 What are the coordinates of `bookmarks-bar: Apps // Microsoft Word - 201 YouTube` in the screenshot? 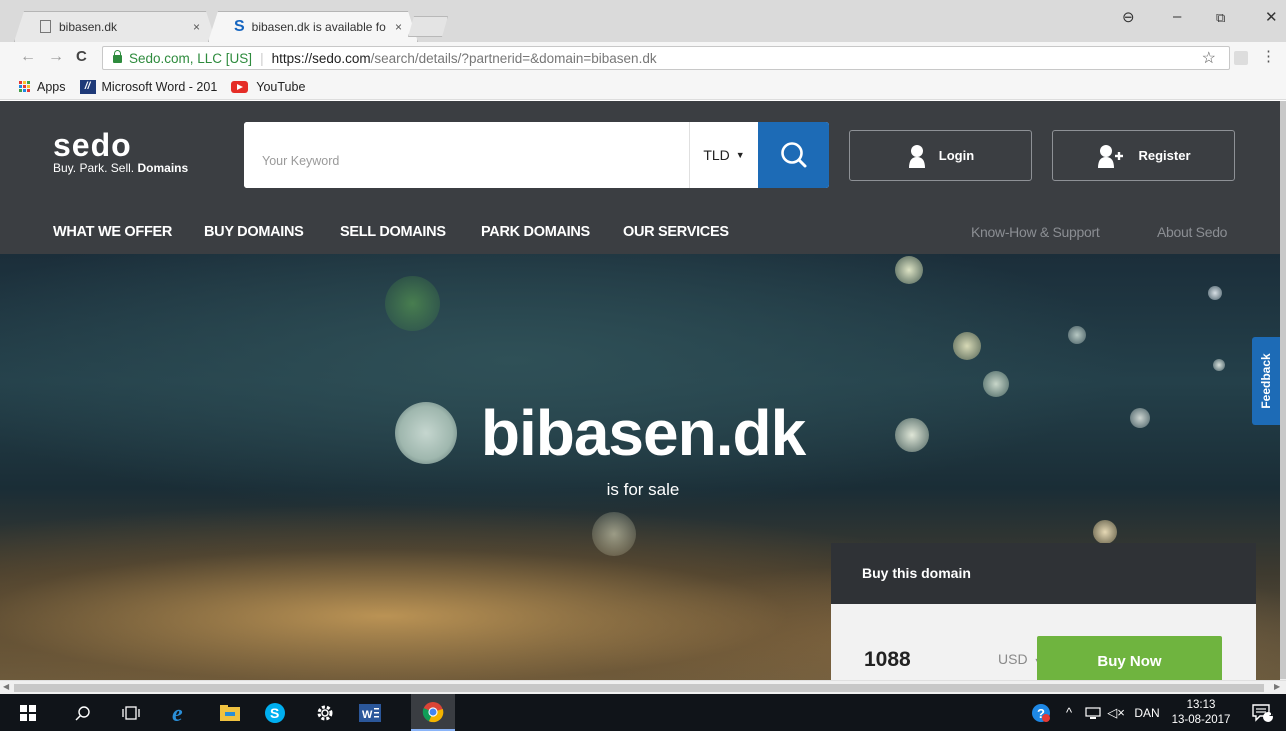 It's located at (643, 87).